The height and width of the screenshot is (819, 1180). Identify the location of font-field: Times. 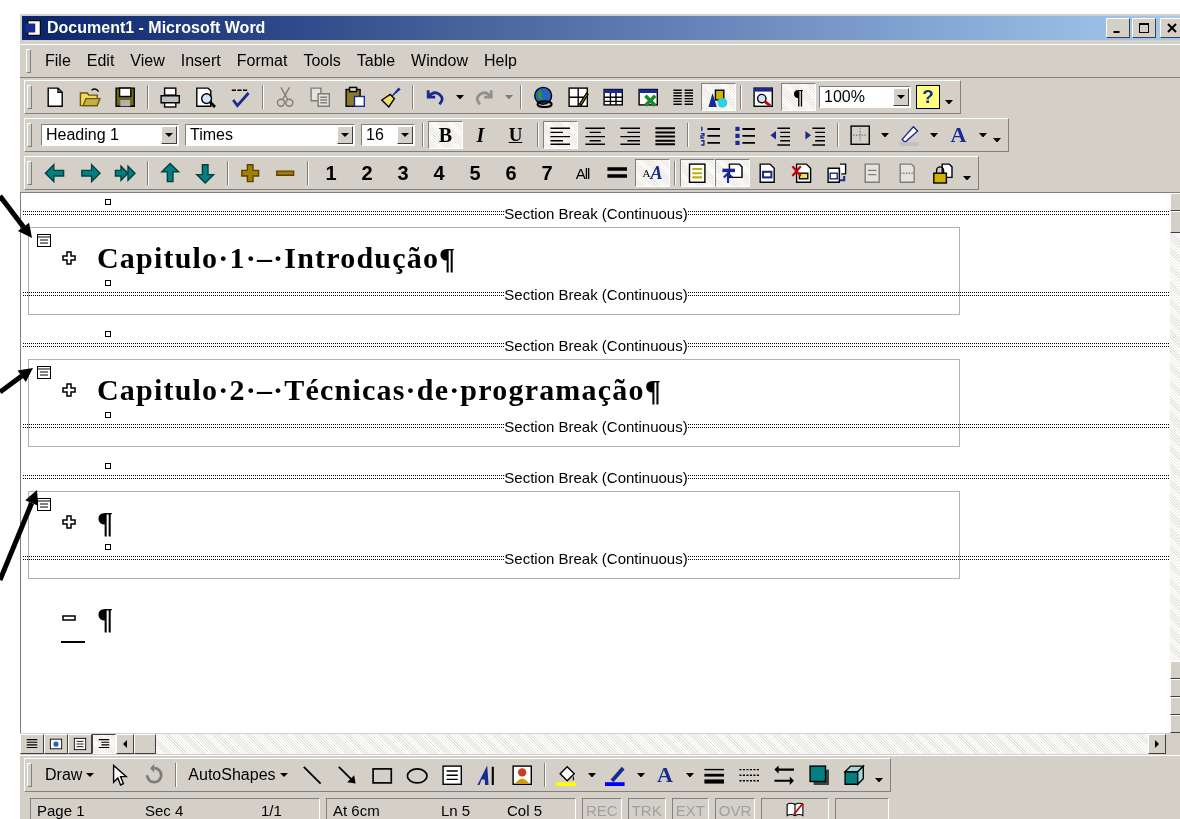
(270, 135).